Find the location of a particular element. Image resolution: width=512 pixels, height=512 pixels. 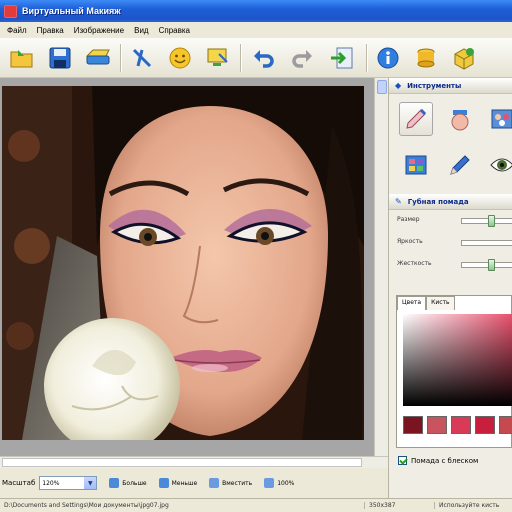

gloss-label: Помада с блеском is located at coordinates (445, 460).